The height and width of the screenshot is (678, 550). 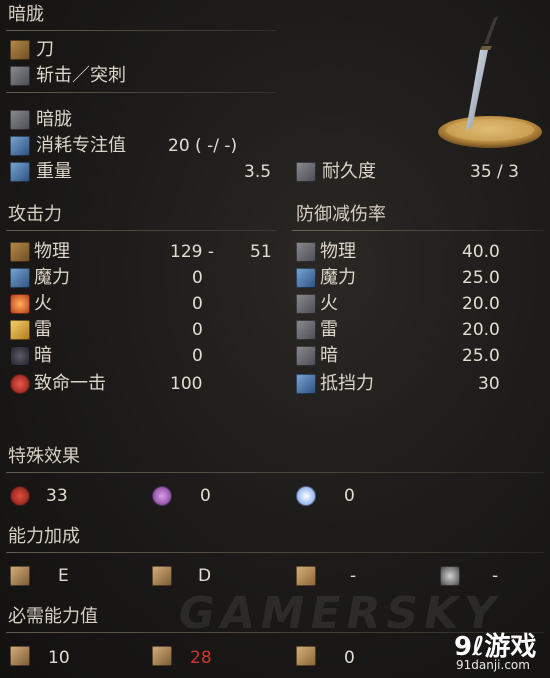 I want to click on skill-icon, so click(x=20, y=120).